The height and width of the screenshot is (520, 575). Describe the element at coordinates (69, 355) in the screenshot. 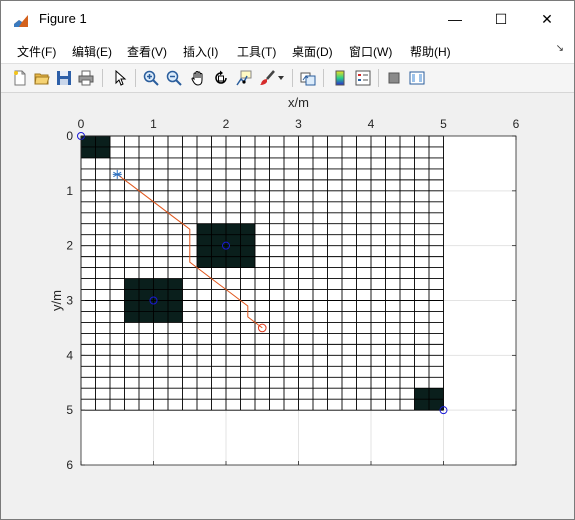

I see `y-tick-label: 4` at that location.